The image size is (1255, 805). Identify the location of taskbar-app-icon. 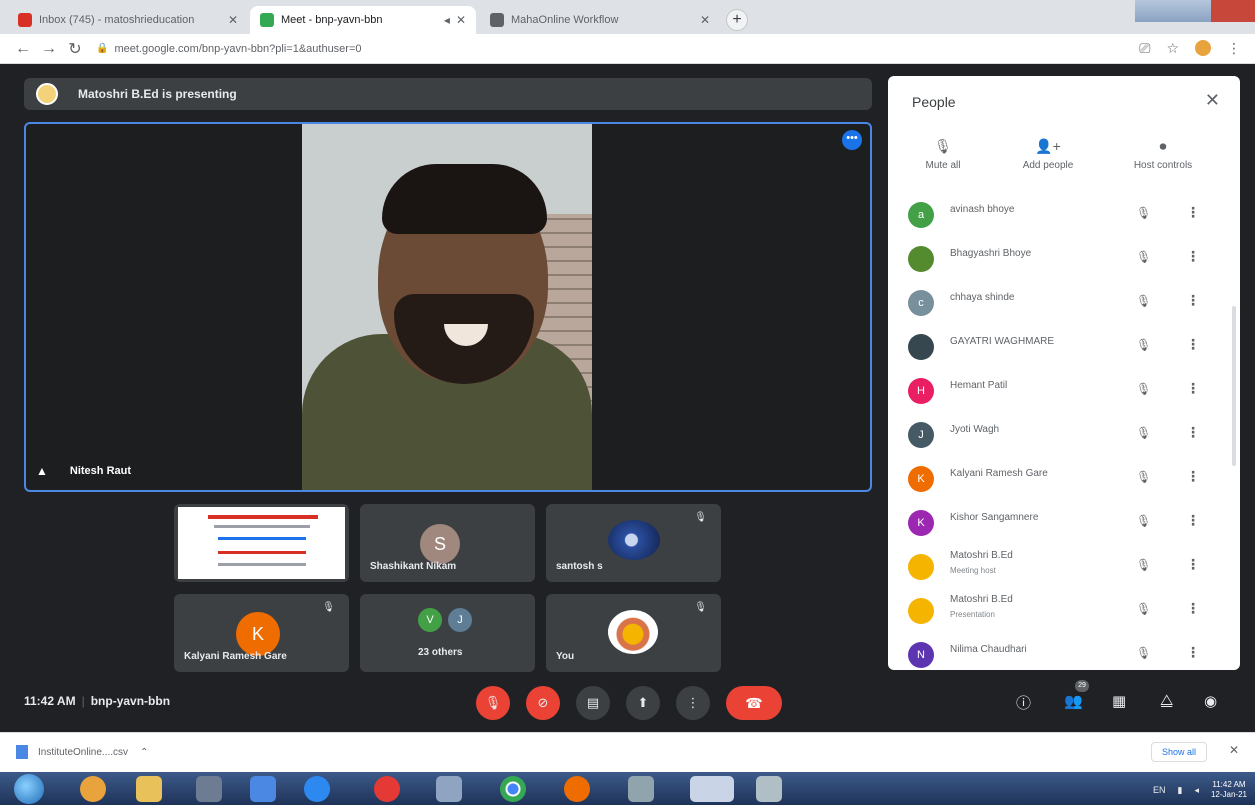
(93, 789).